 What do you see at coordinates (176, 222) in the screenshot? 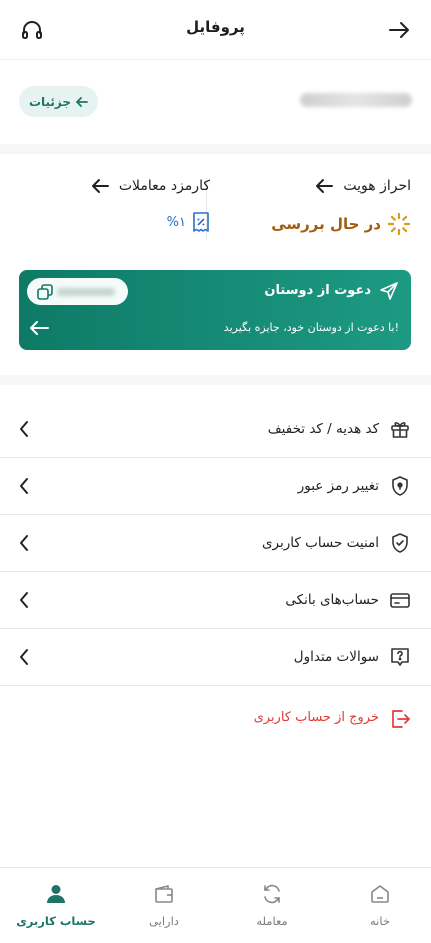
I see `fees-value: %۱` at bounding box center [176, 222].